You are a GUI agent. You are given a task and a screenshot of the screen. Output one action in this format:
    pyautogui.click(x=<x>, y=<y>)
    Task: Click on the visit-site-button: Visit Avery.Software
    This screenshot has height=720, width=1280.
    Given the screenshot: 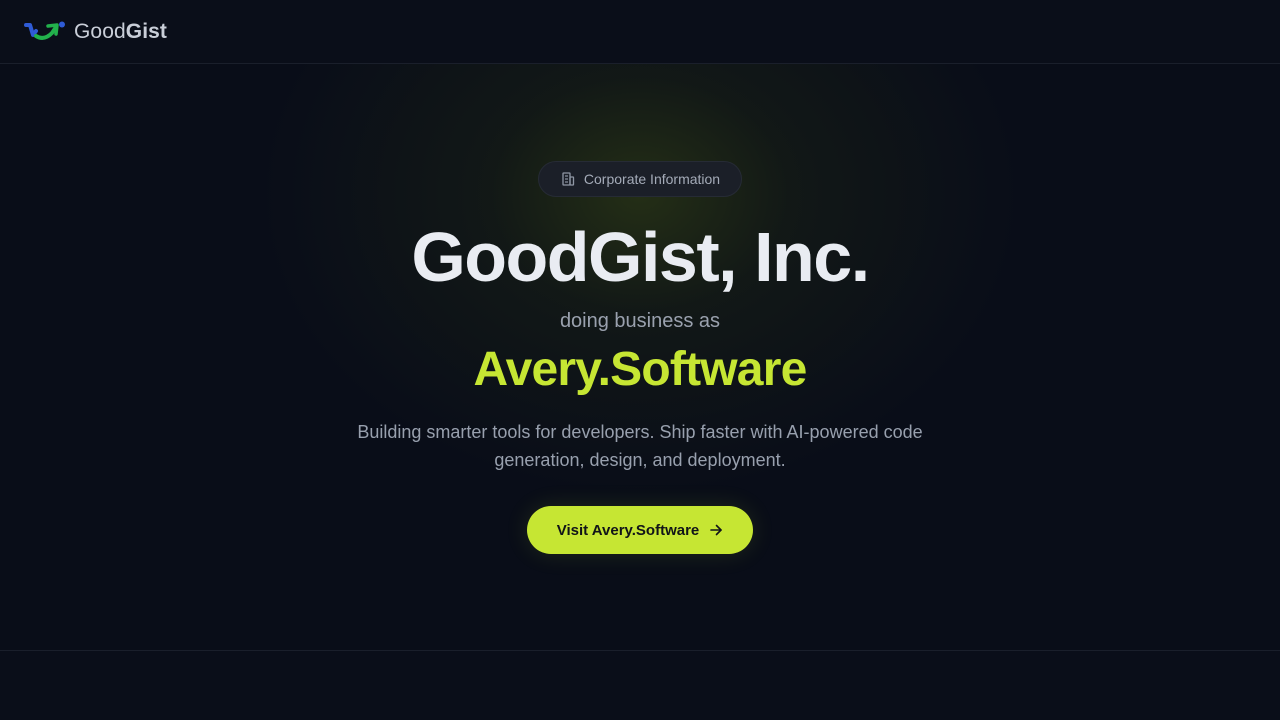 What is the action you would take?
    pyautogui.click(x=640, y=530)
    